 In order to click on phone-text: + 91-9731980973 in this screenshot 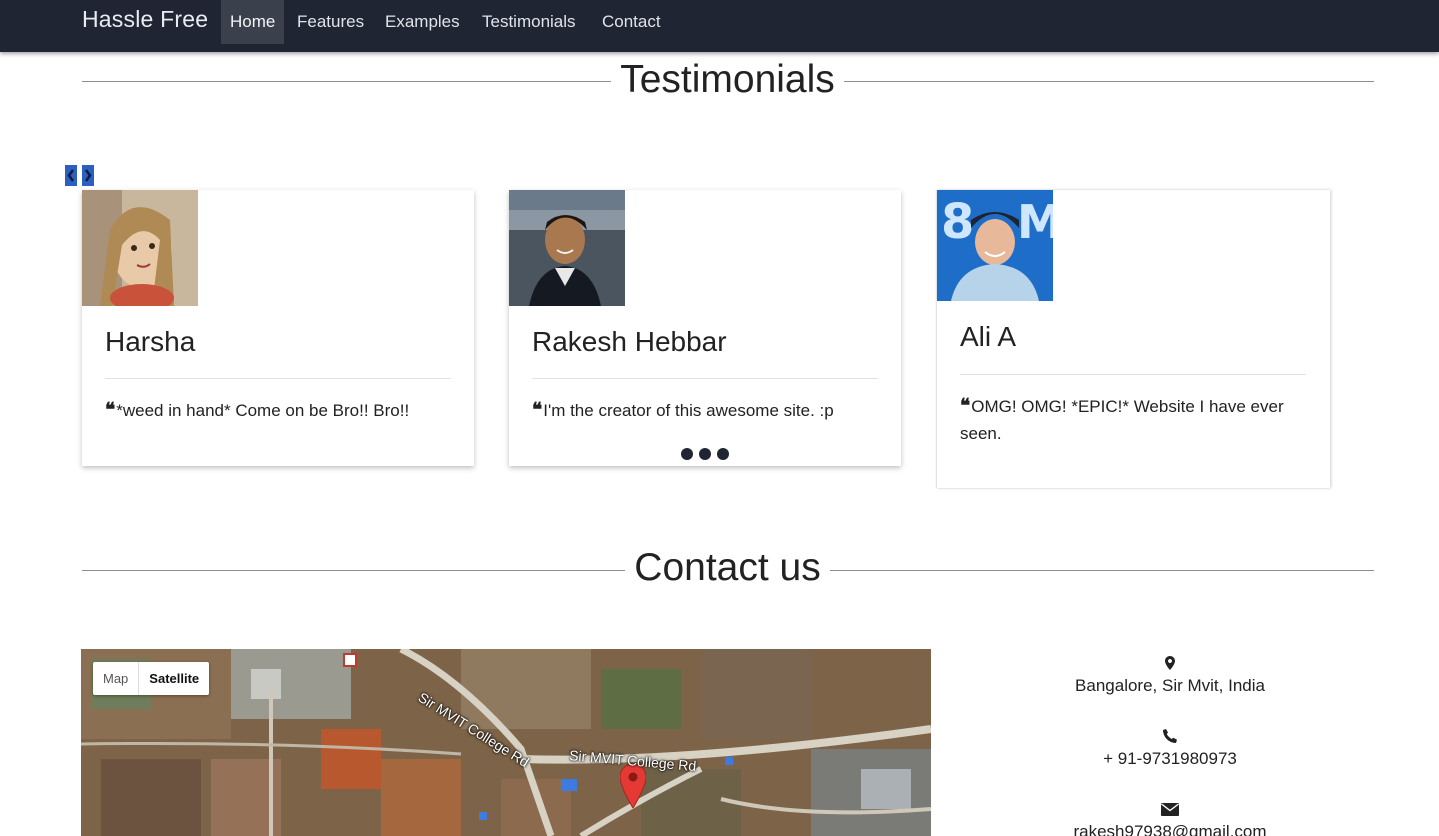, I will do `click(1170, 759)`.